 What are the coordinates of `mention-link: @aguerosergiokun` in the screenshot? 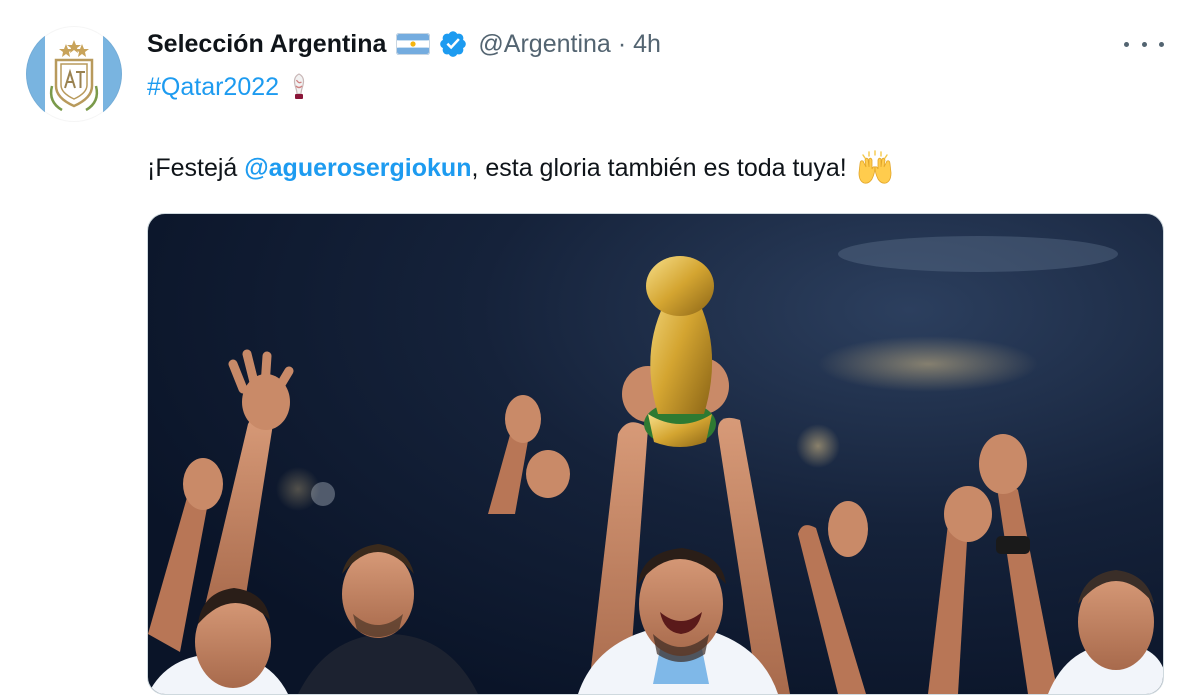 It's located at (357, 168).